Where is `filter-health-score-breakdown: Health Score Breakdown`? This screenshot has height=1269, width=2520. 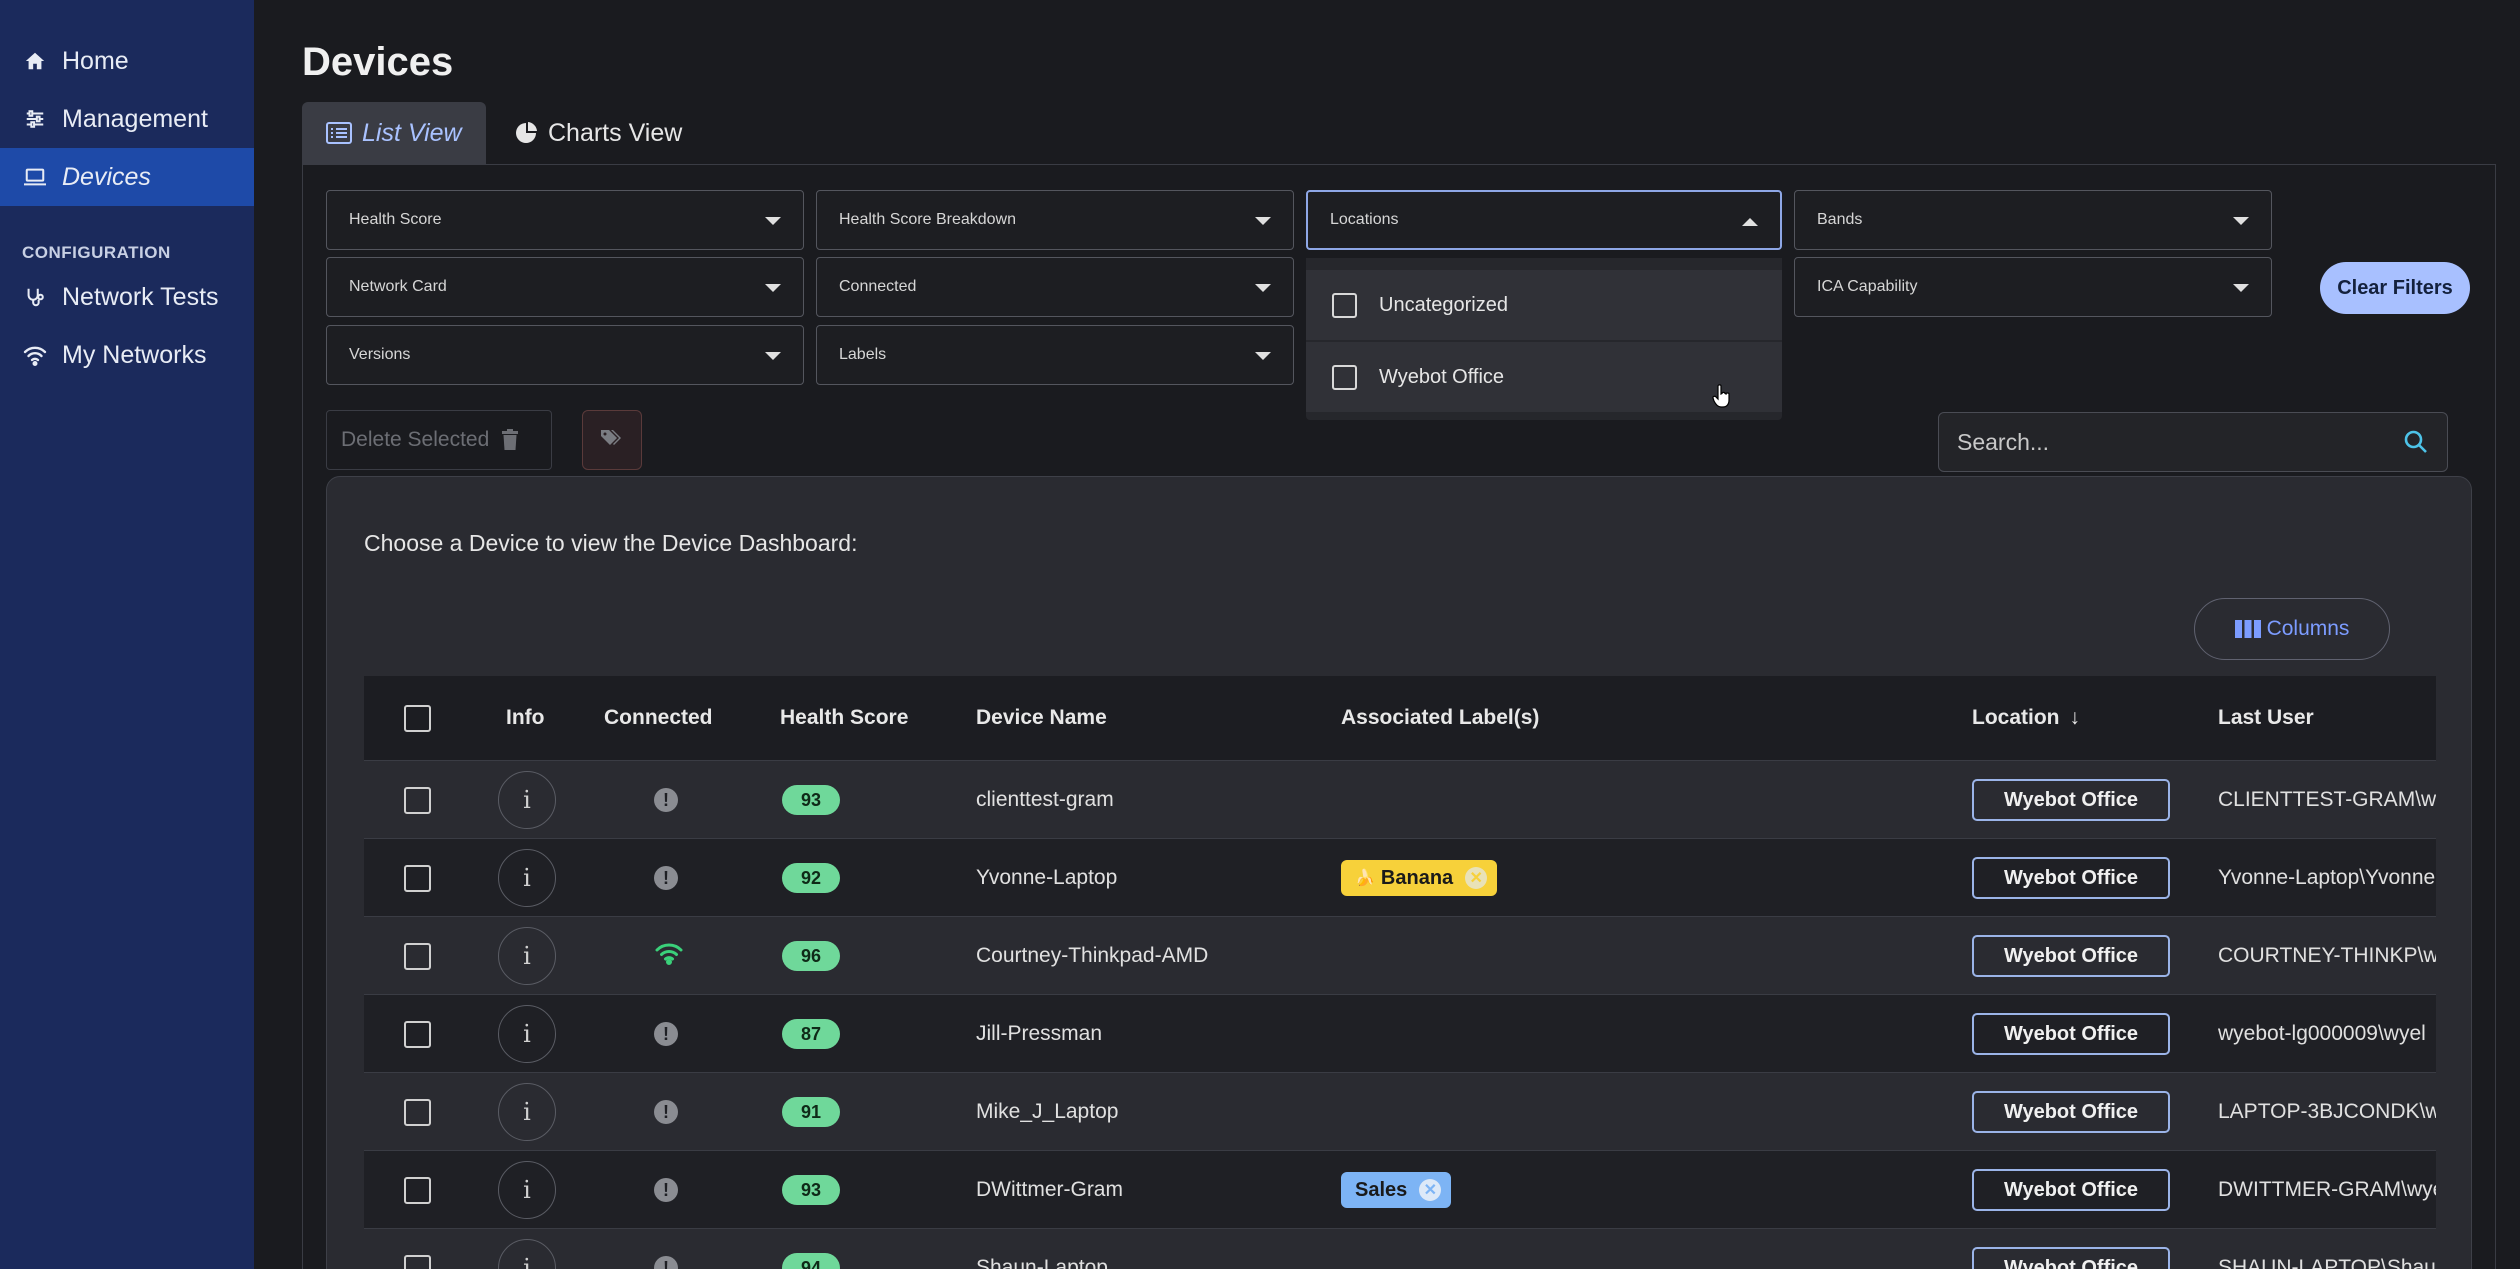 filter-health-score-breakdown: Health Score Breakdown is located at coordinates (1055, 220).